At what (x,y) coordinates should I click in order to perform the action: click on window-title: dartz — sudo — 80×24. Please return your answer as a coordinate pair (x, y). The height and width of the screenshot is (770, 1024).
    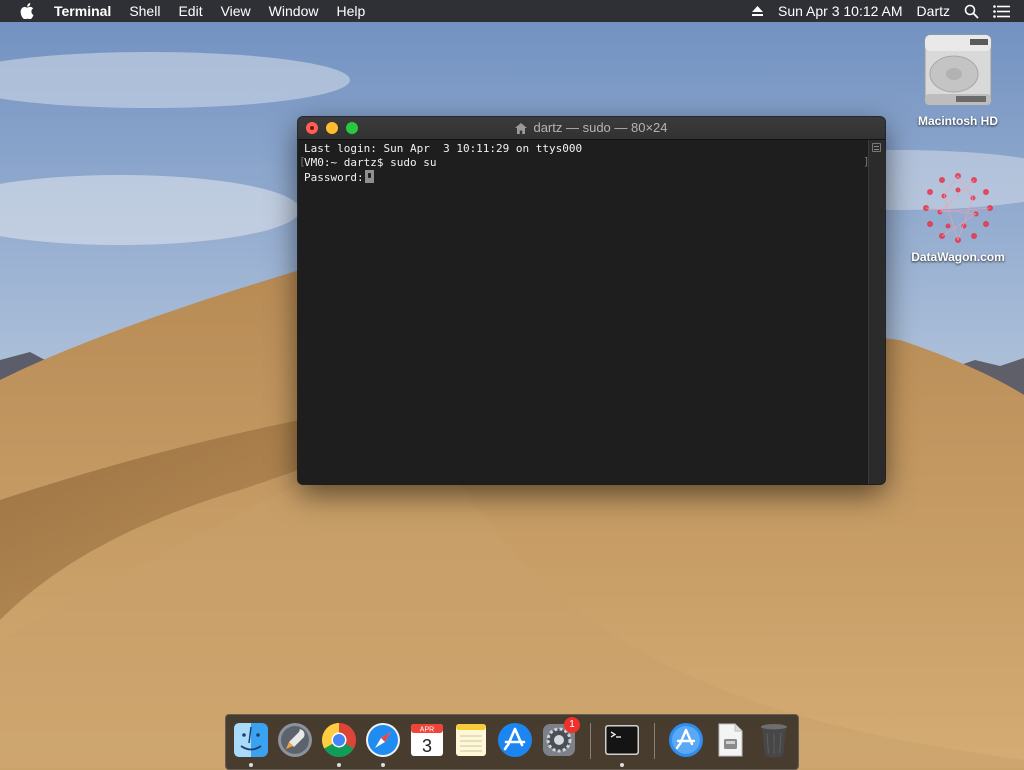
    Looking at the image, I should click on (591, 128).